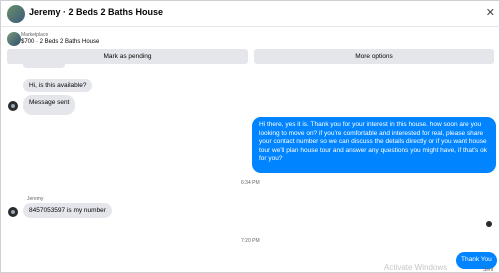 This screenshot has width=500, height=273. What do you see at coordinates (374, 56) in the screenshot?
I see `more-options-button: More options` at bounding box center [374, 56].